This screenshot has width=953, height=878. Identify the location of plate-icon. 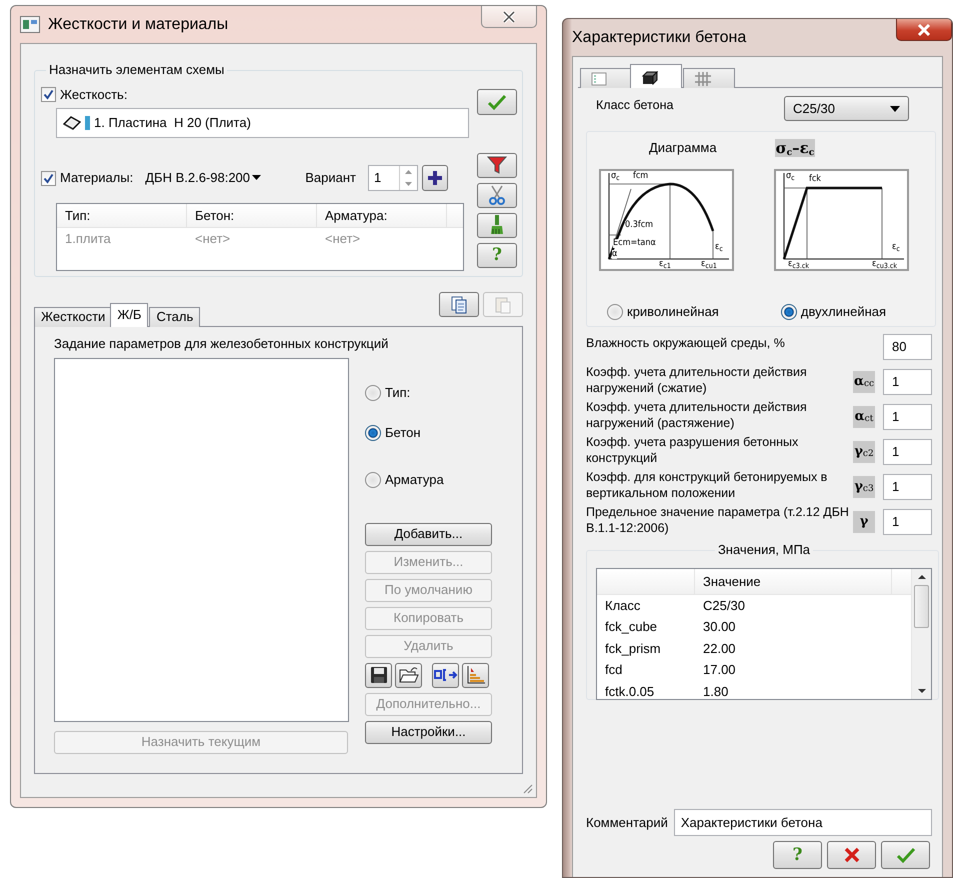
(72, 123).